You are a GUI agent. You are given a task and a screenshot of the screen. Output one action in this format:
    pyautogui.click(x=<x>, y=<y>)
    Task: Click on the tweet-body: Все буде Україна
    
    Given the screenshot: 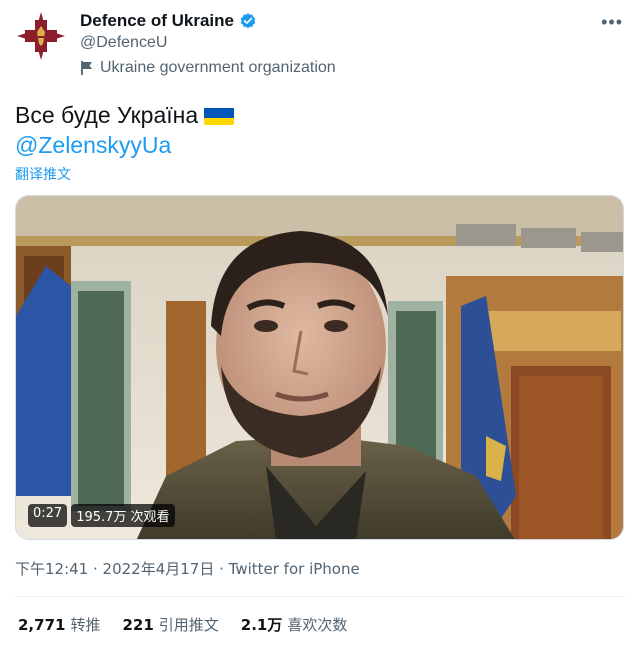 What is the action you would take?
    pyautogui.click(x=107, y=115)
    